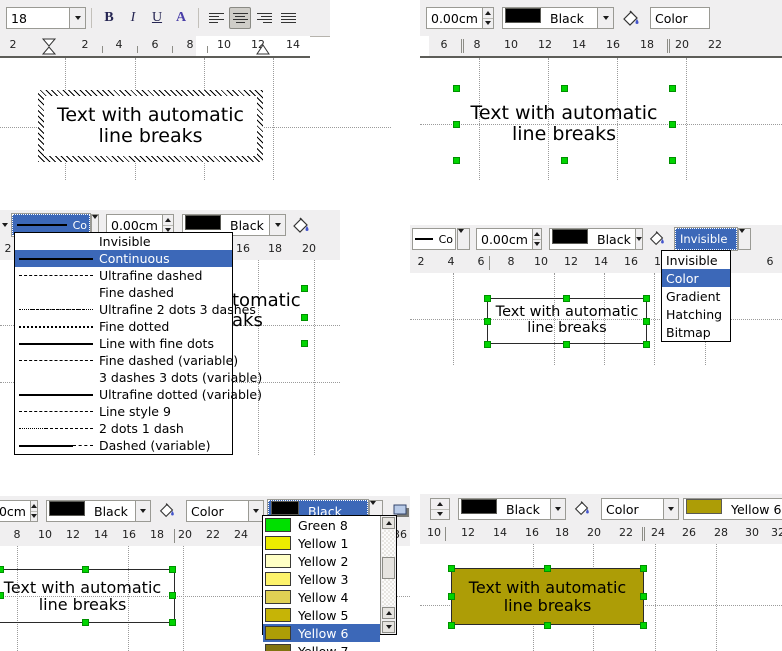 Image resolution: width=782 pixels, height=651 pixels. What do you see at coordinates (460, 18) in the screenshot?
I see `line-width-spinner: 0.00cm` at bounding box center [460, 18].